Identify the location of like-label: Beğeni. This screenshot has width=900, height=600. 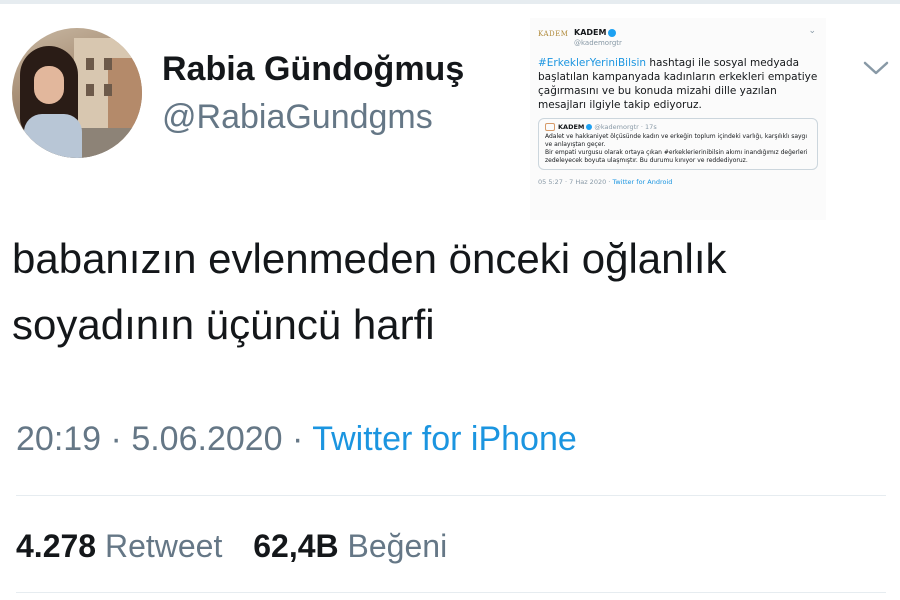
(397, 546).